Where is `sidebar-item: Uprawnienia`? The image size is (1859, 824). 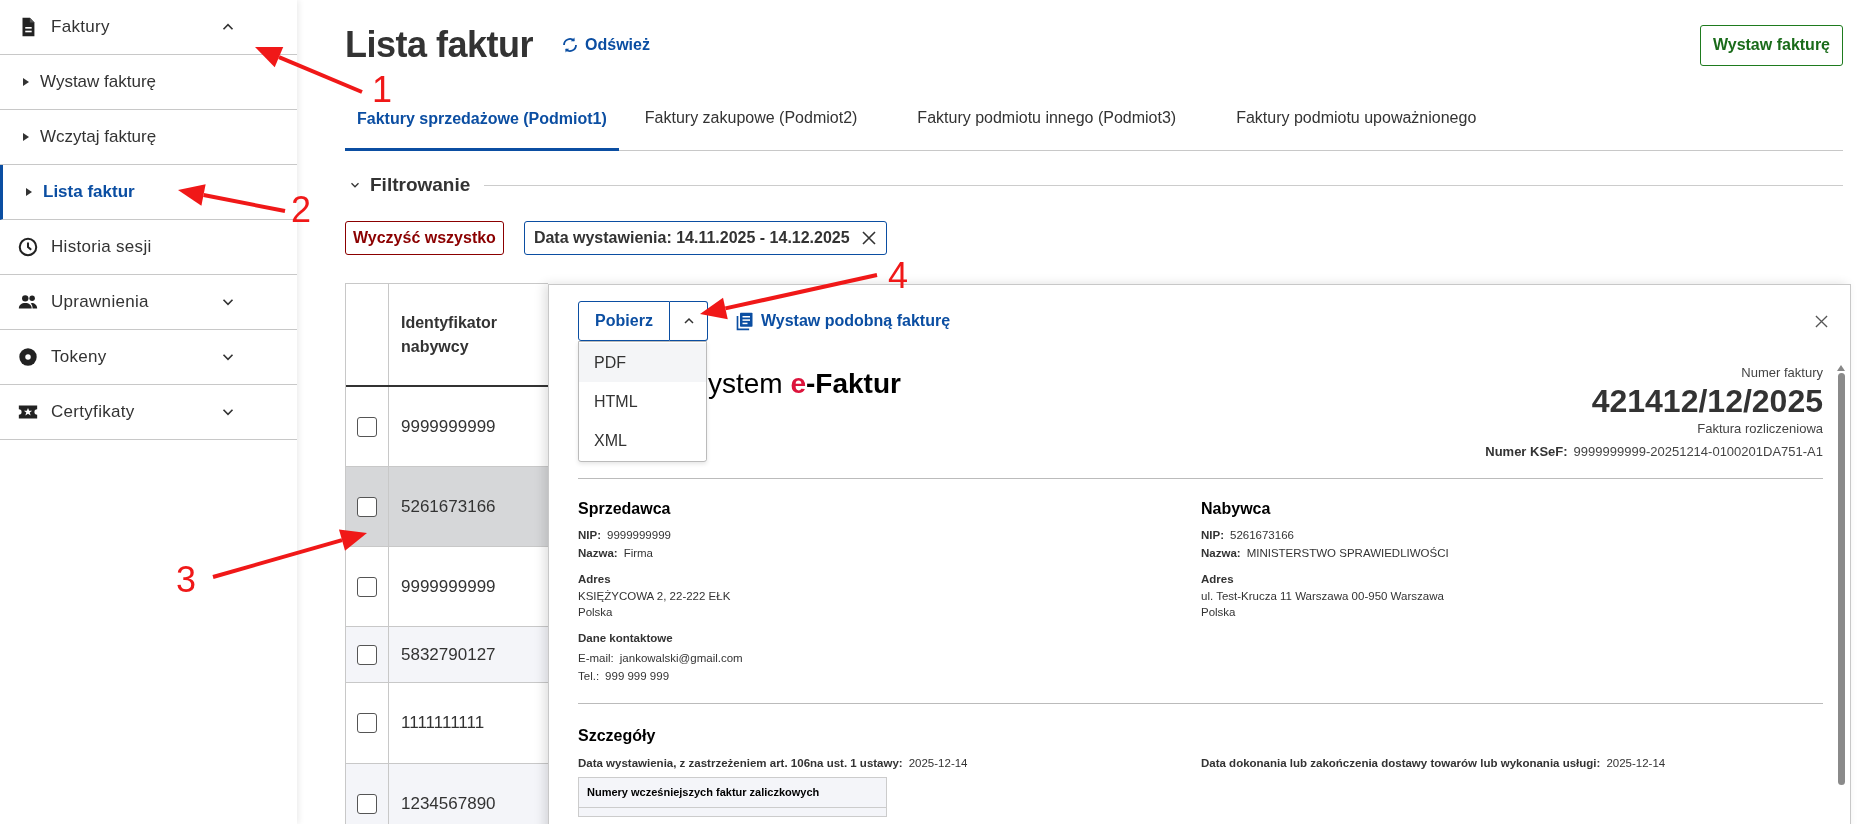 sidebar-item: Uprawnienia is located at coordinates (148, 302).